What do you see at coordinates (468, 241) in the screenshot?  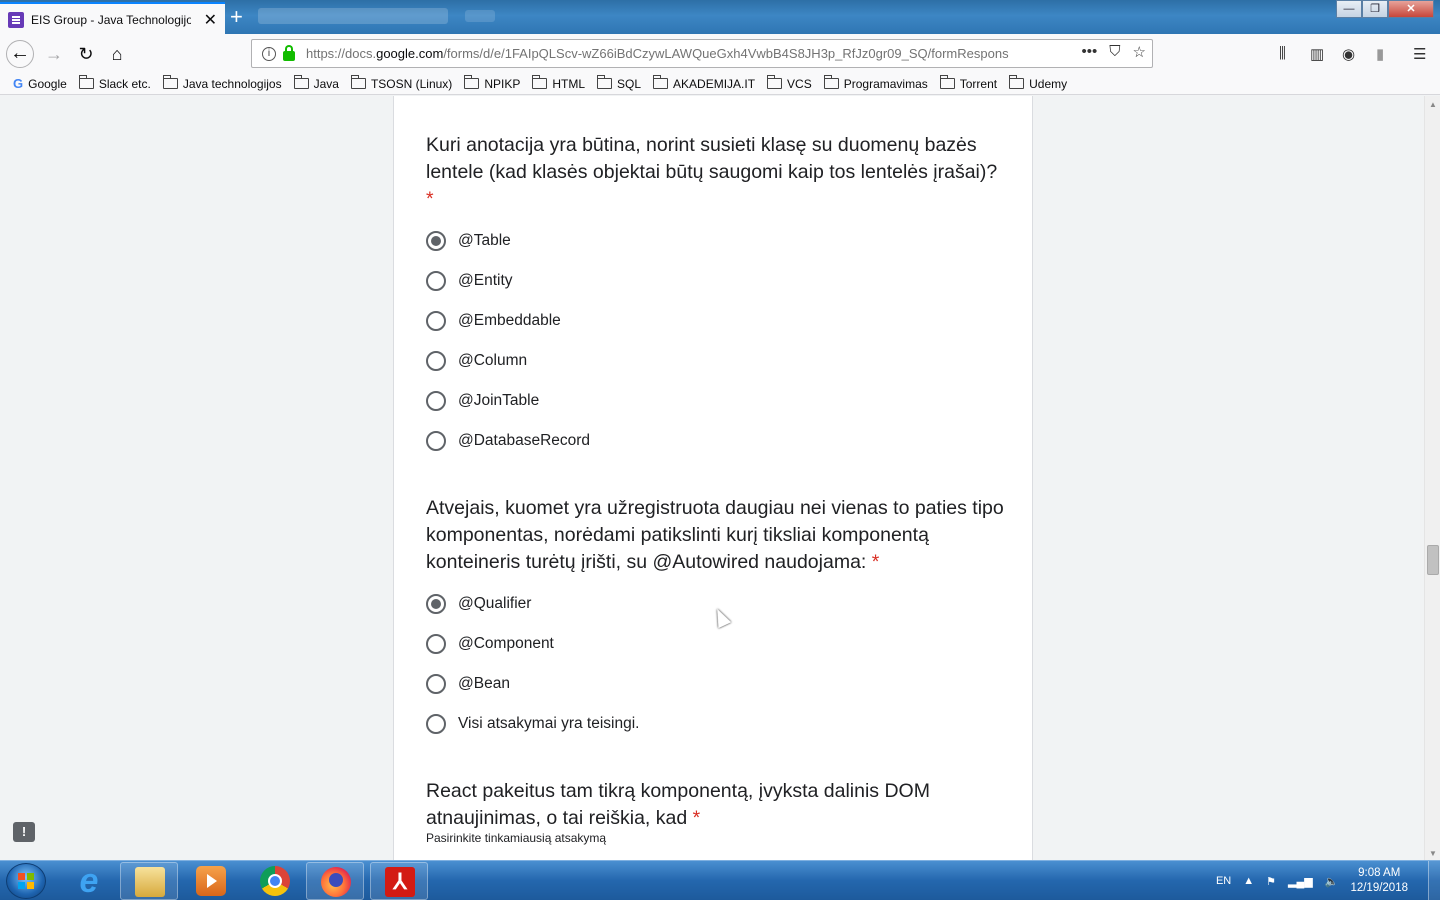 I see `q1-option-table: @Table` at bounding box center [468, 241].